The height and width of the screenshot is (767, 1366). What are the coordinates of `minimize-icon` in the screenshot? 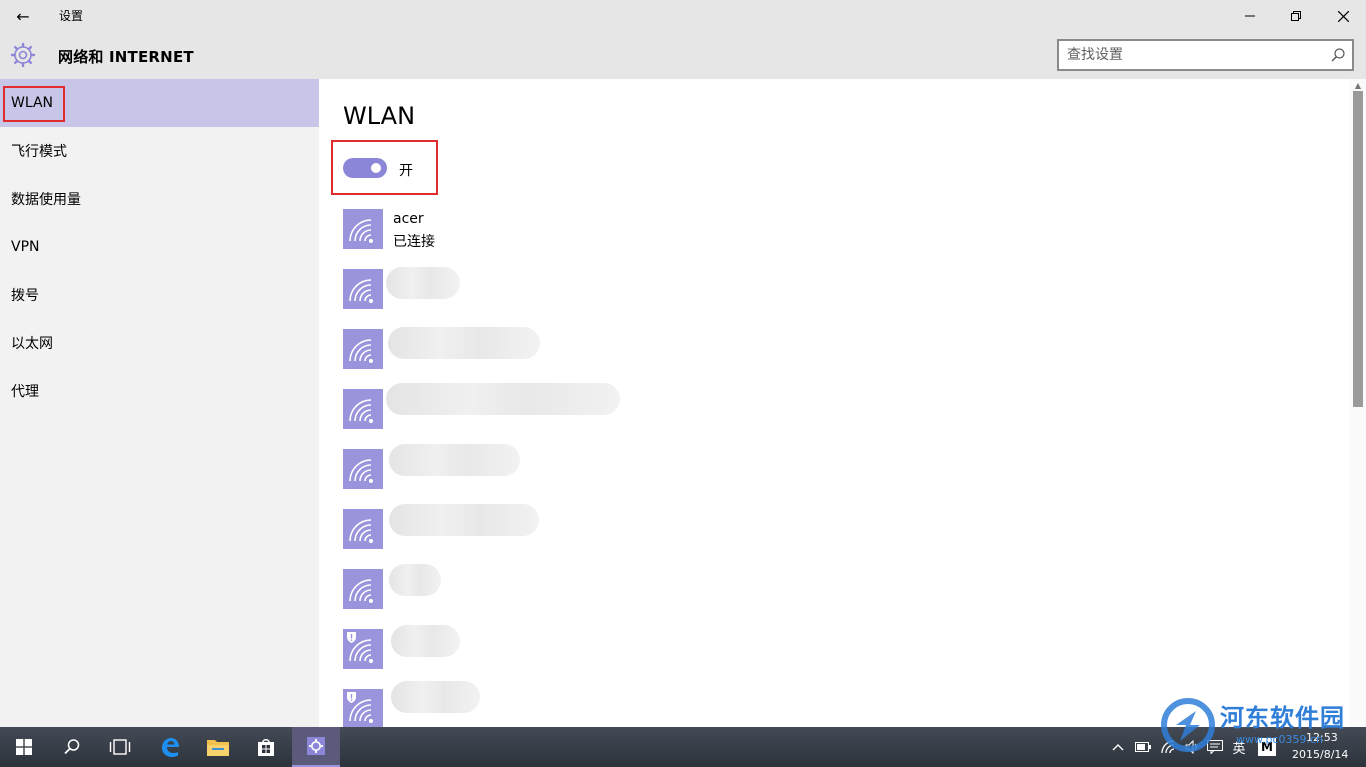 It's located at (1250, 16).